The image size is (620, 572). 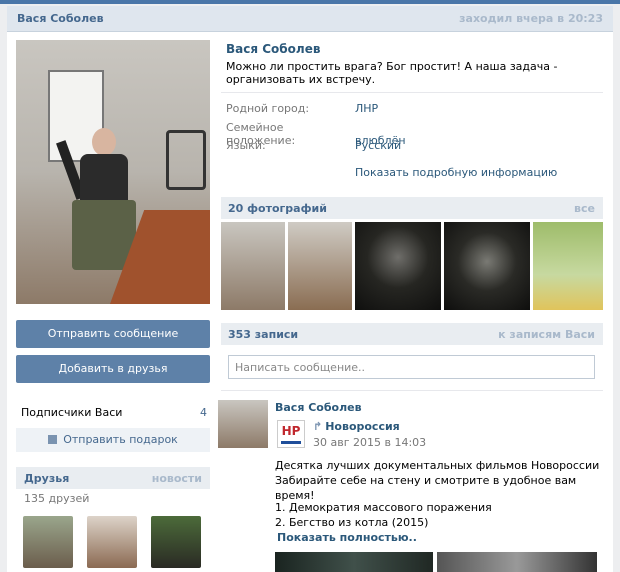 What do you see at coordinates (46, 478) in the screenshot?
I see `friends-title: Друзья` at bounding box center [46, 478].